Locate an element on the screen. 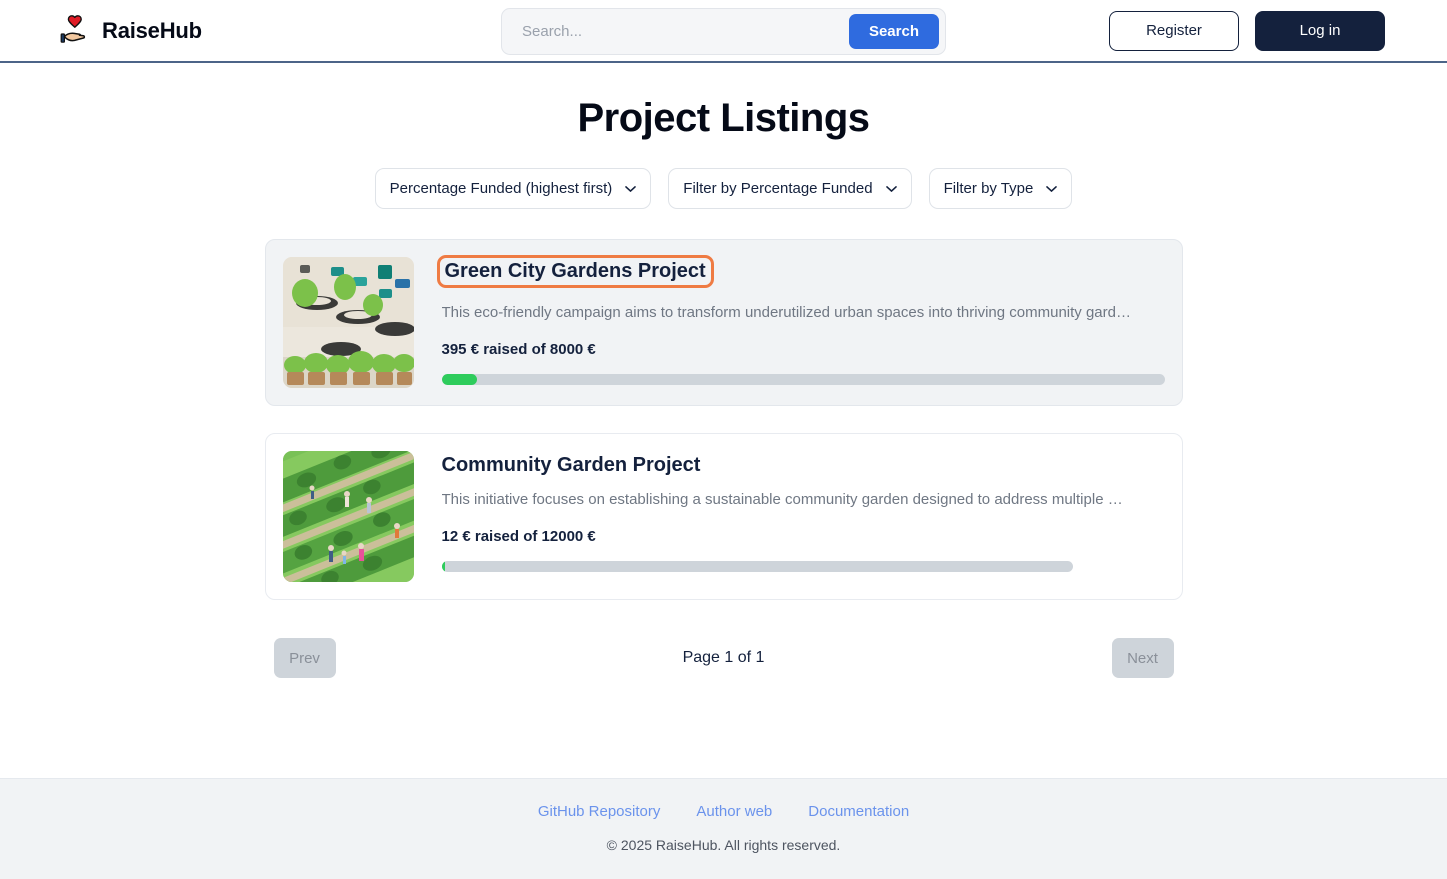 The width and height of the screenshot is (1447, 879). brand-logo-link: RaiseHub is located at coordinates (130, 31).